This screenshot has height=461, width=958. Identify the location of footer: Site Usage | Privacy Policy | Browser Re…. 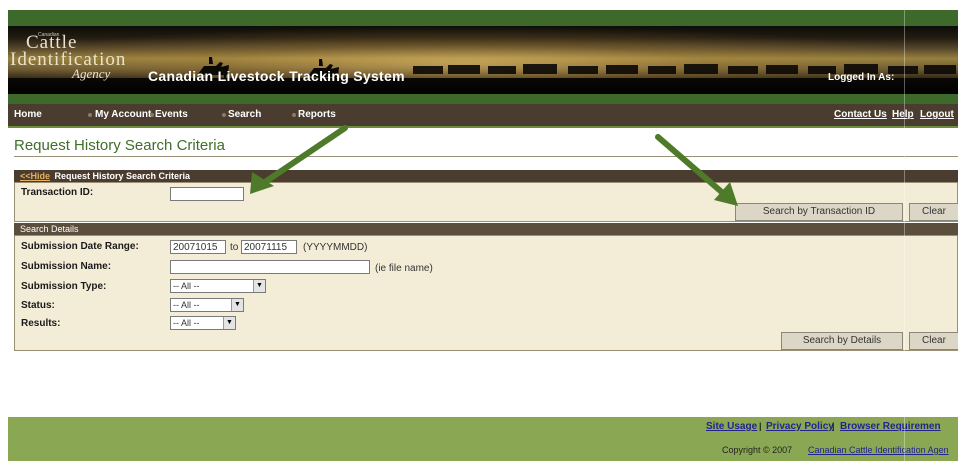
(483, 439).